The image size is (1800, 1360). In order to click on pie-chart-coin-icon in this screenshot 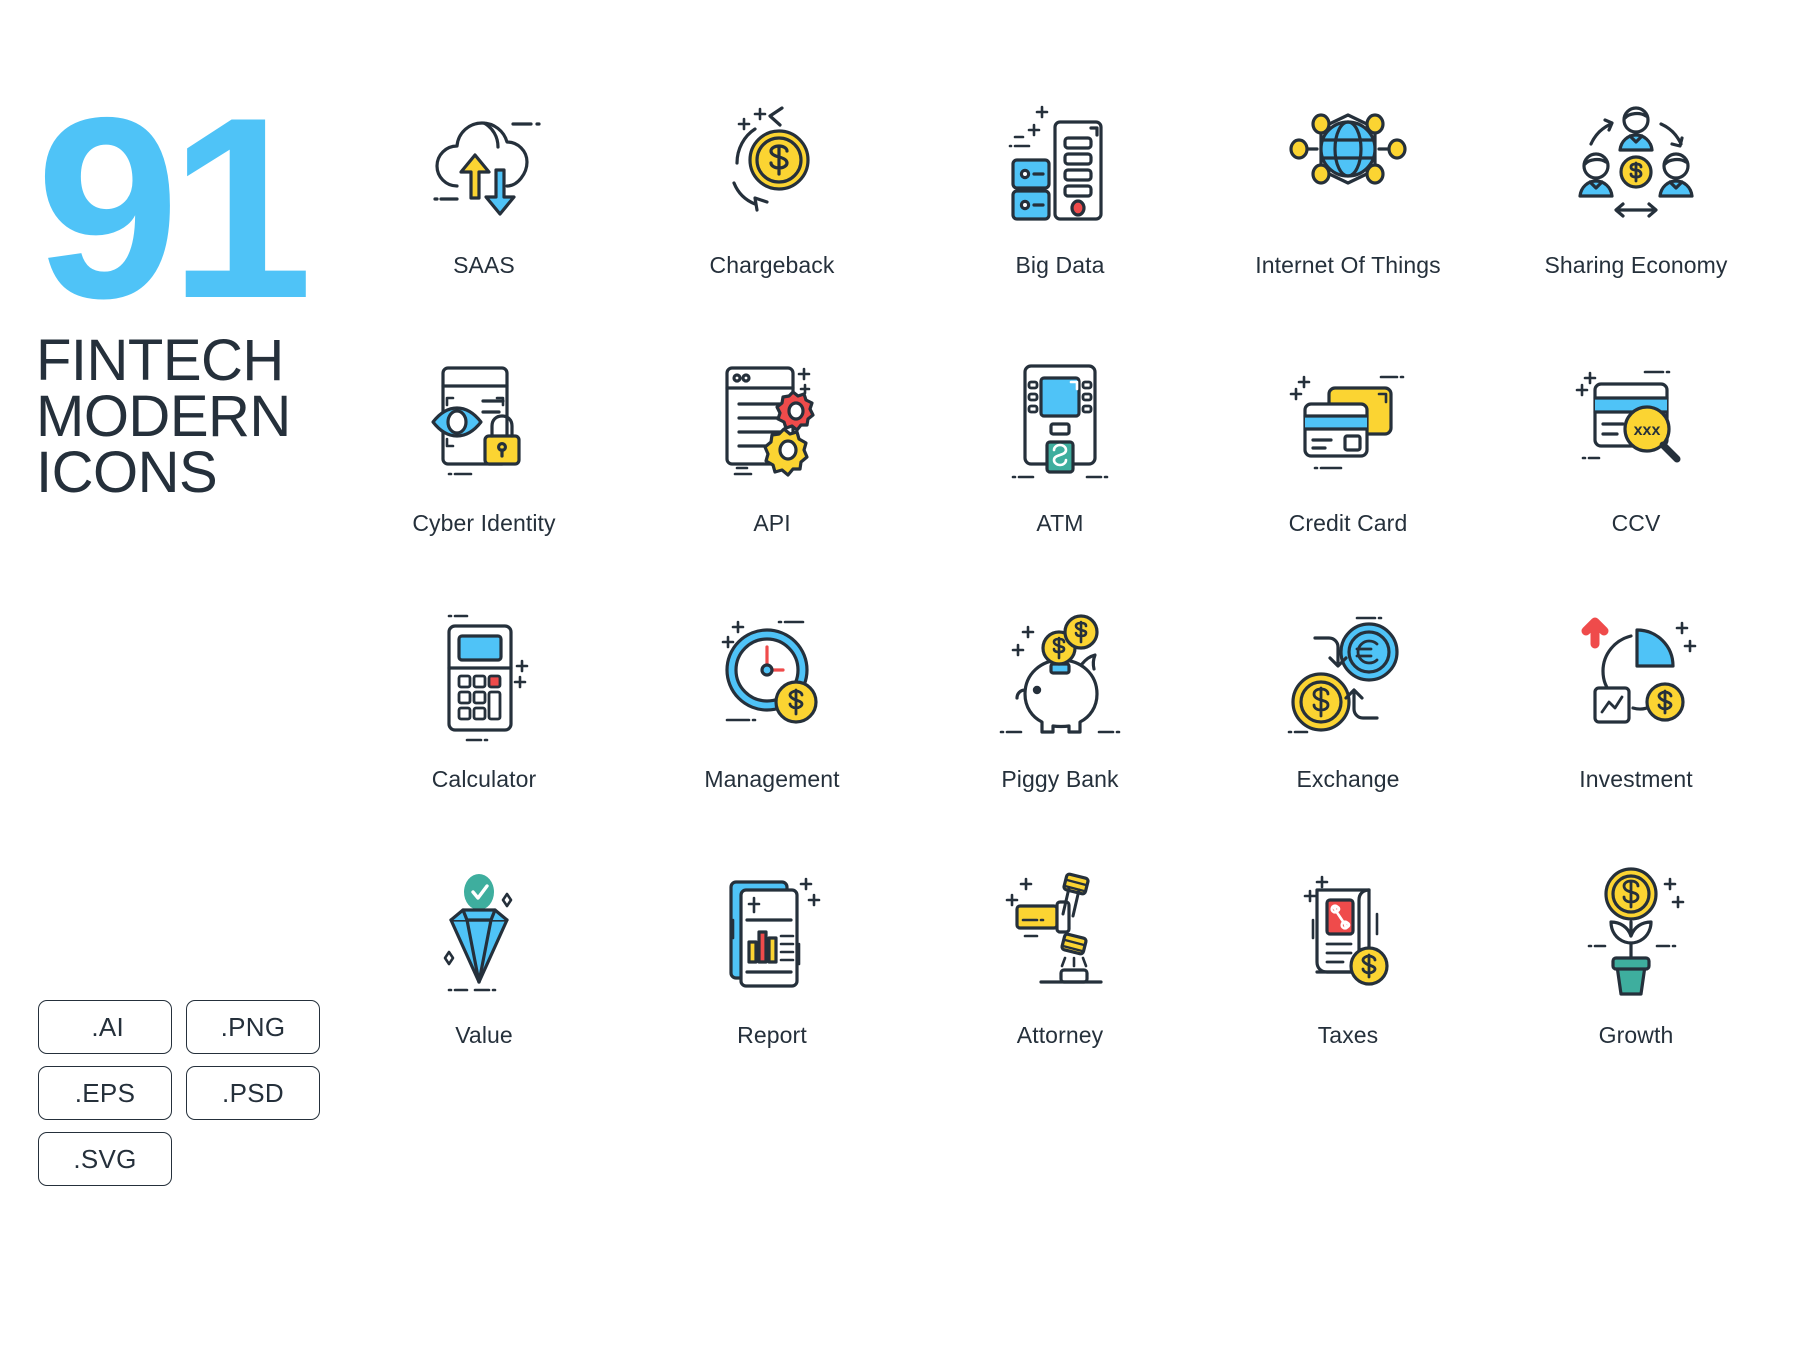, I will do `click(1636, 677)`.